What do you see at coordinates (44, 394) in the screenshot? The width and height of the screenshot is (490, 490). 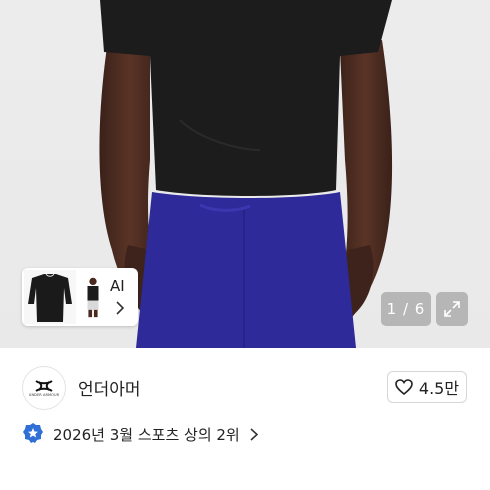 I see `logo-caption: UNDER ARMOUR` at bounding box center [44, 394].